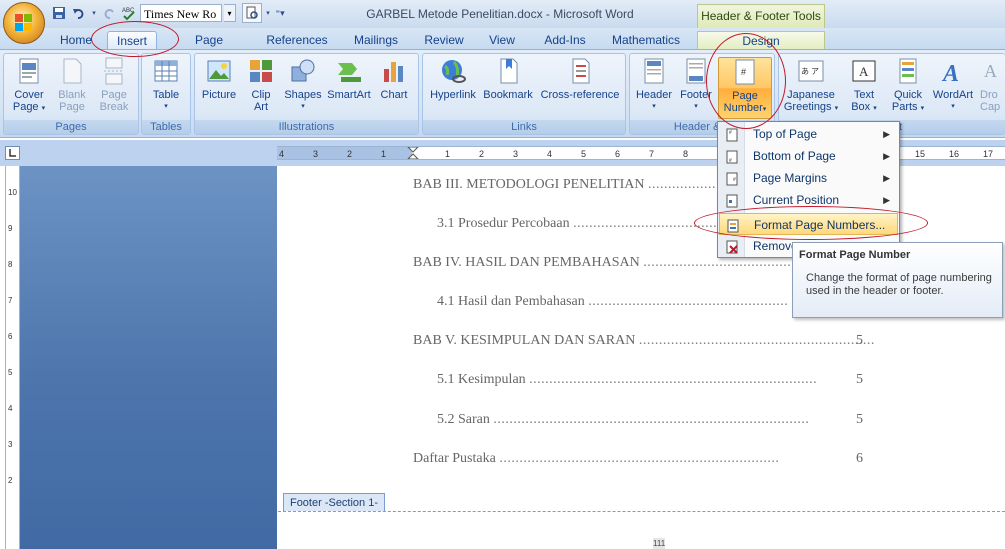 The height and width of the screenshot is (549, 1005). Describe the element at coordinates (855, 255) in the screenshot. I see `tooltip-title: Format Page Number` at that location.